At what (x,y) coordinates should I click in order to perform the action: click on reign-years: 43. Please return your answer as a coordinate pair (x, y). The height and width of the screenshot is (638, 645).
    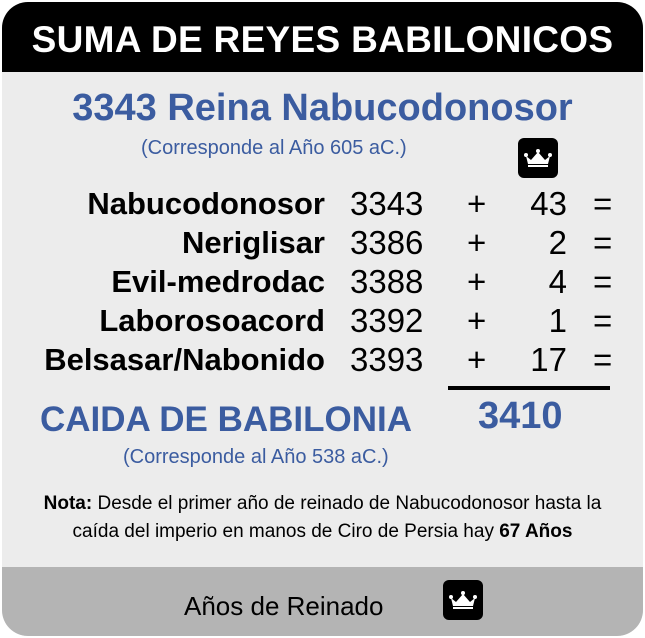
    Looking at the image, I should click on (548, 203).